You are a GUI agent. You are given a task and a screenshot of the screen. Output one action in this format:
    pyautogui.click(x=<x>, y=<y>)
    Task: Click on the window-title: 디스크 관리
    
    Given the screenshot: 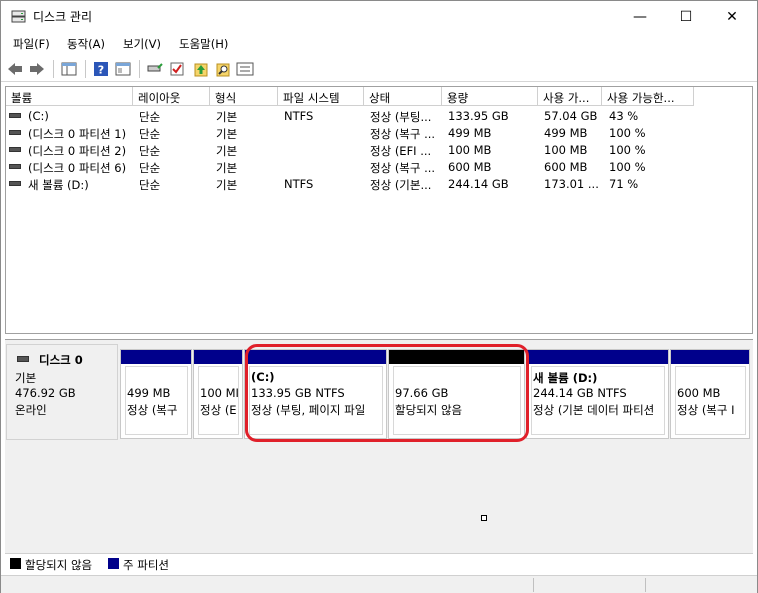 What is the action you would take?
    pyautogui.click(x=63, y=17)
    